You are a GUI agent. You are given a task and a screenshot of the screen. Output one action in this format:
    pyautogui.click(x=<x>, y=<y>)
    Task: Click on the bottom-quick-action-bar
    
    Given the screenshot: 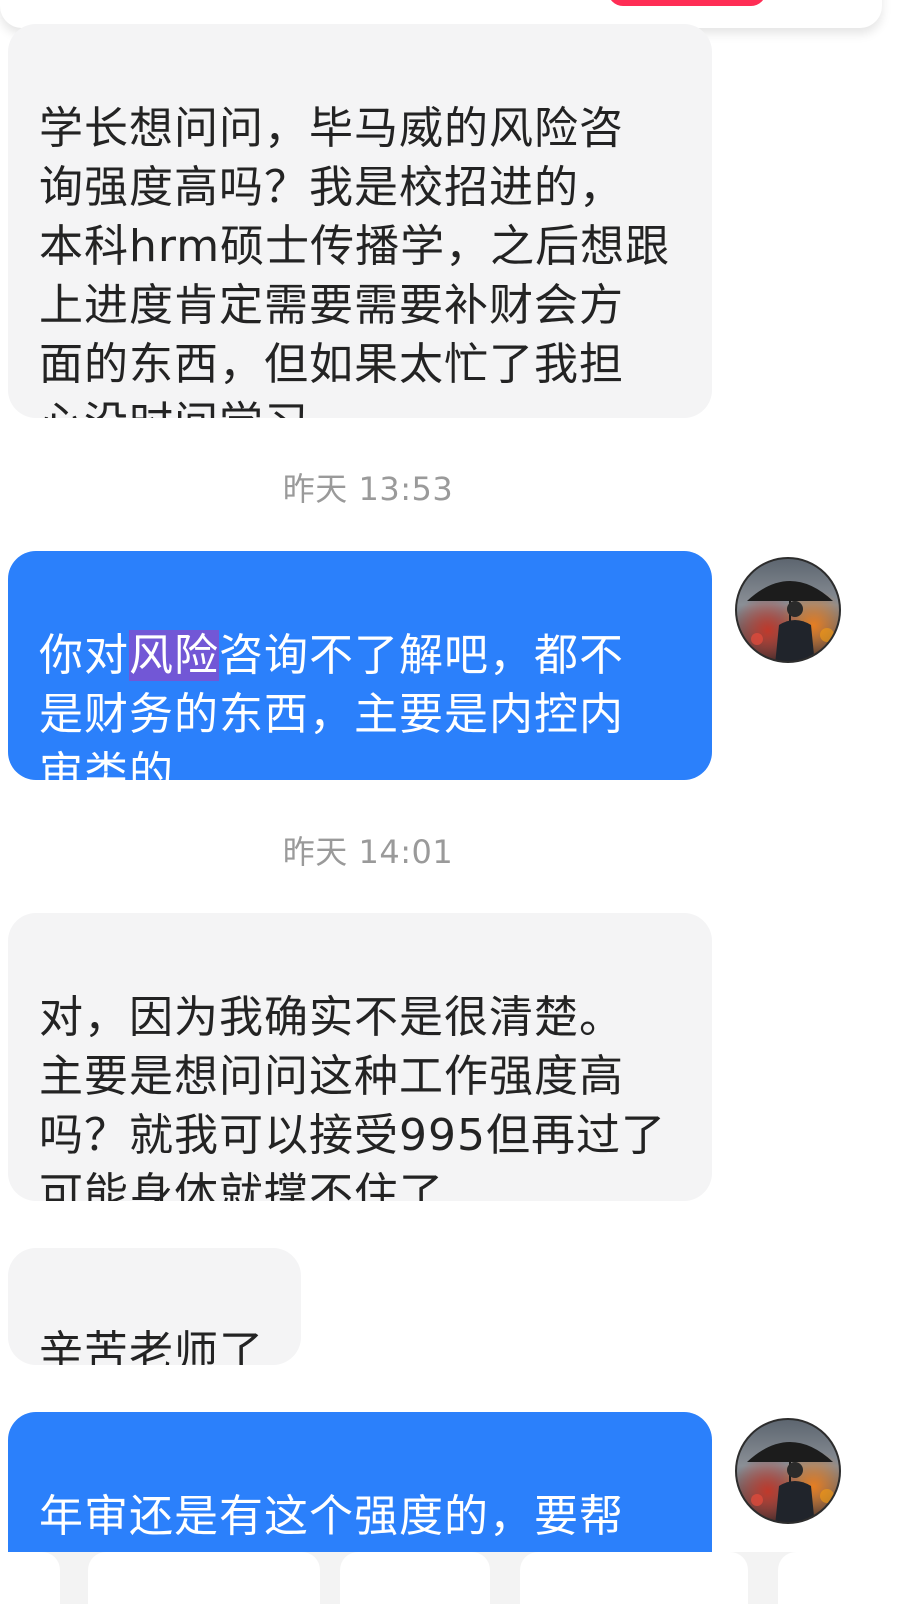 What is the action you would take?
    pyautogui.click(x=454, y=1578)
    